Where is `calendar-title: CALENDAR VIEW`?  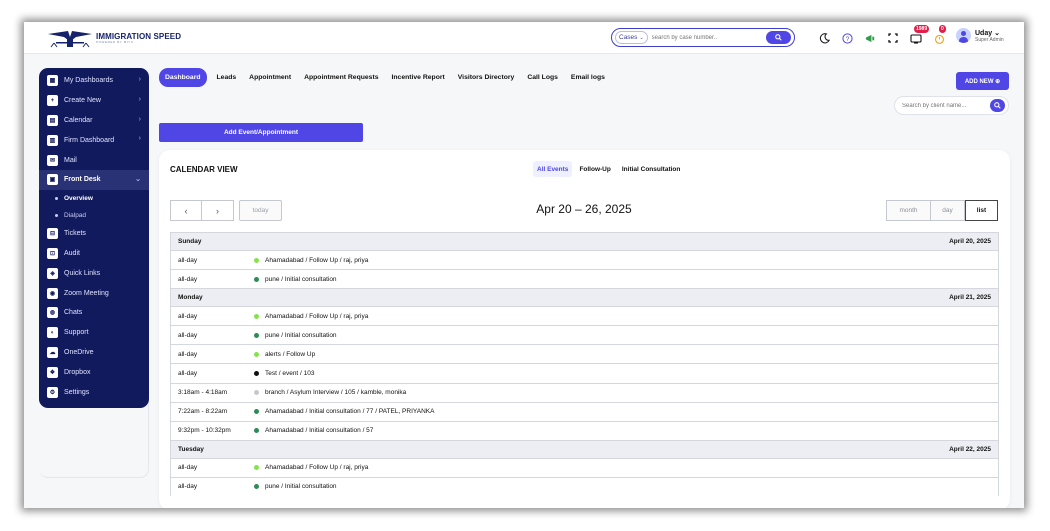
calendar-title: CALENDAR VIEW is located at coordinates (204, 169).